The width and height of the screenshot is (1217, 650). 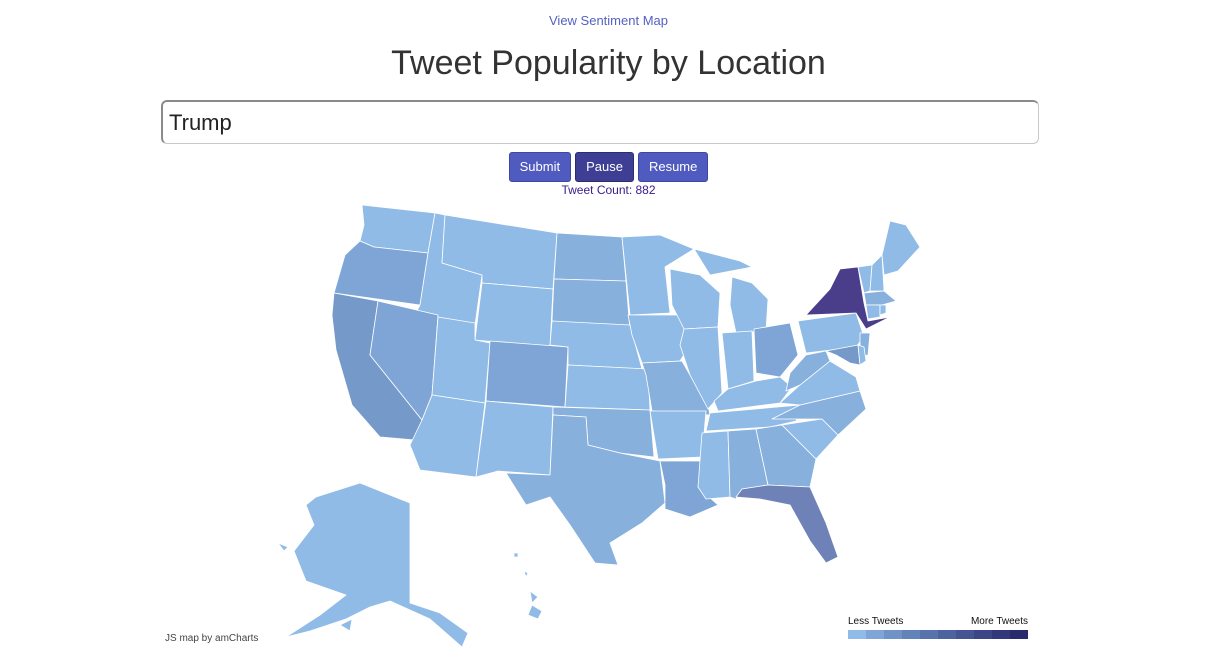 I want to click on control-buttons: Submit Pause Resume, so click(x=608, y=167).